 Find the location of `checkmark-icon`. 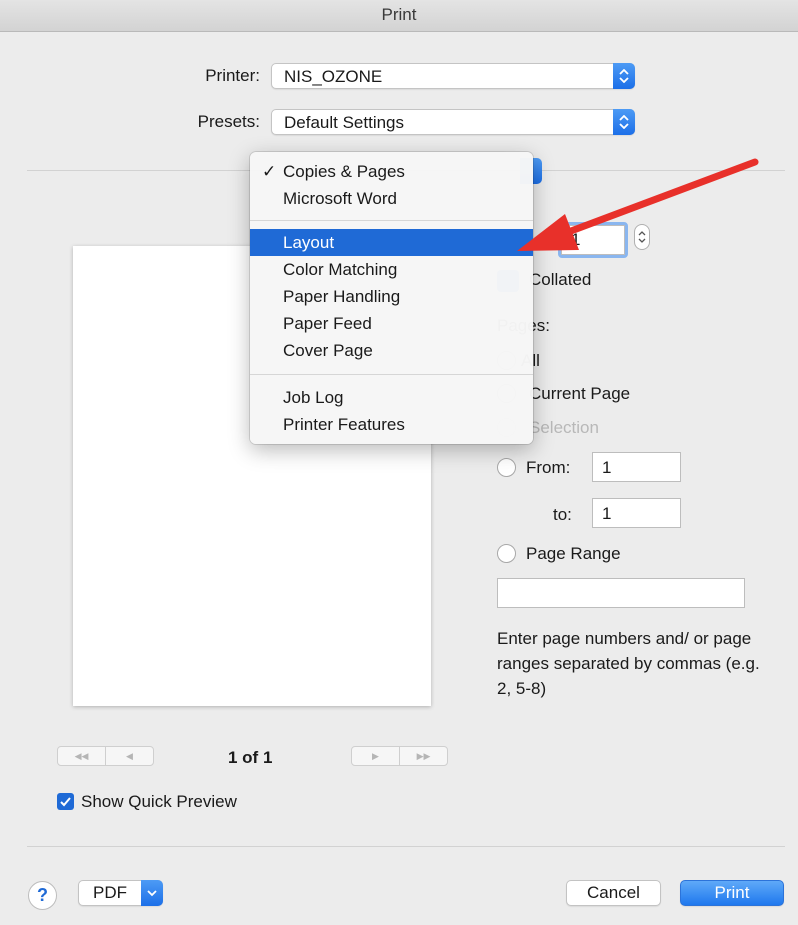

checkmark-icon is located at coordinates (65, 802).